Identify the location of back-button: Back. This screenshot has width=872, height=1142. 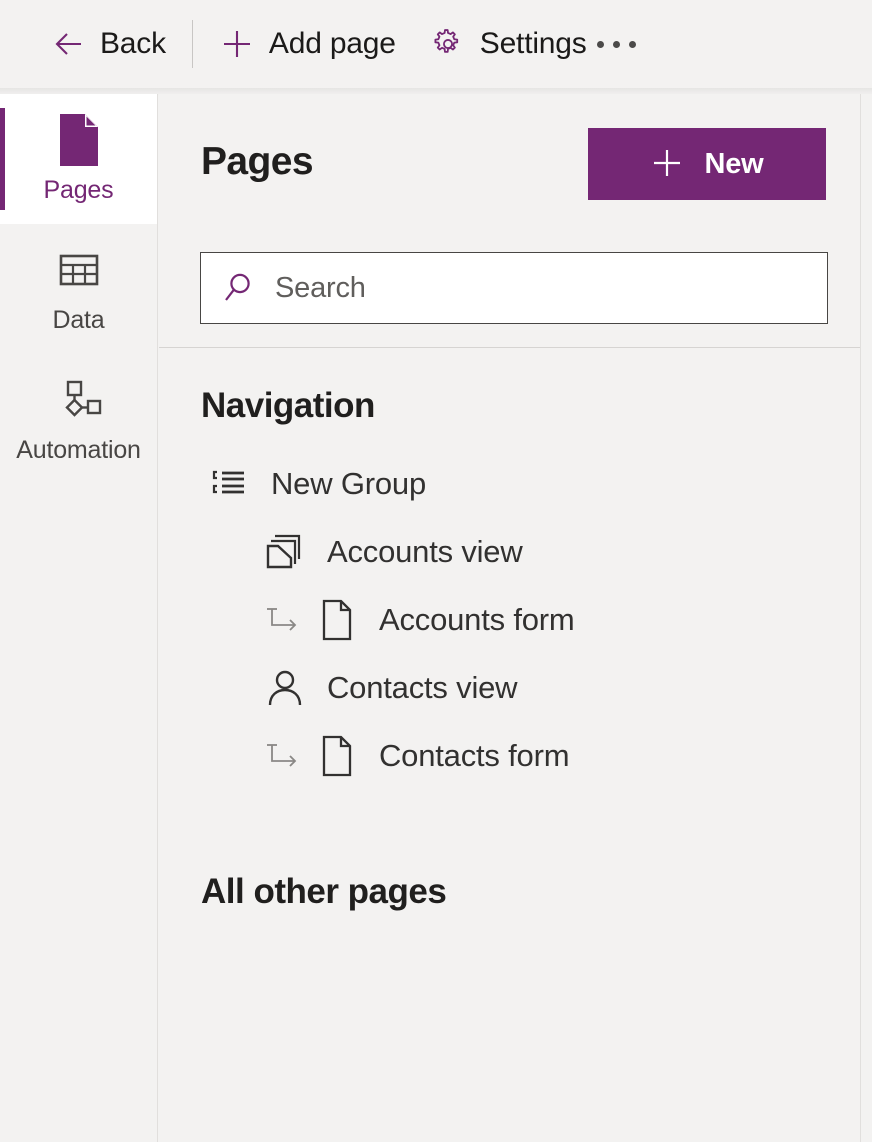
(108, 44).